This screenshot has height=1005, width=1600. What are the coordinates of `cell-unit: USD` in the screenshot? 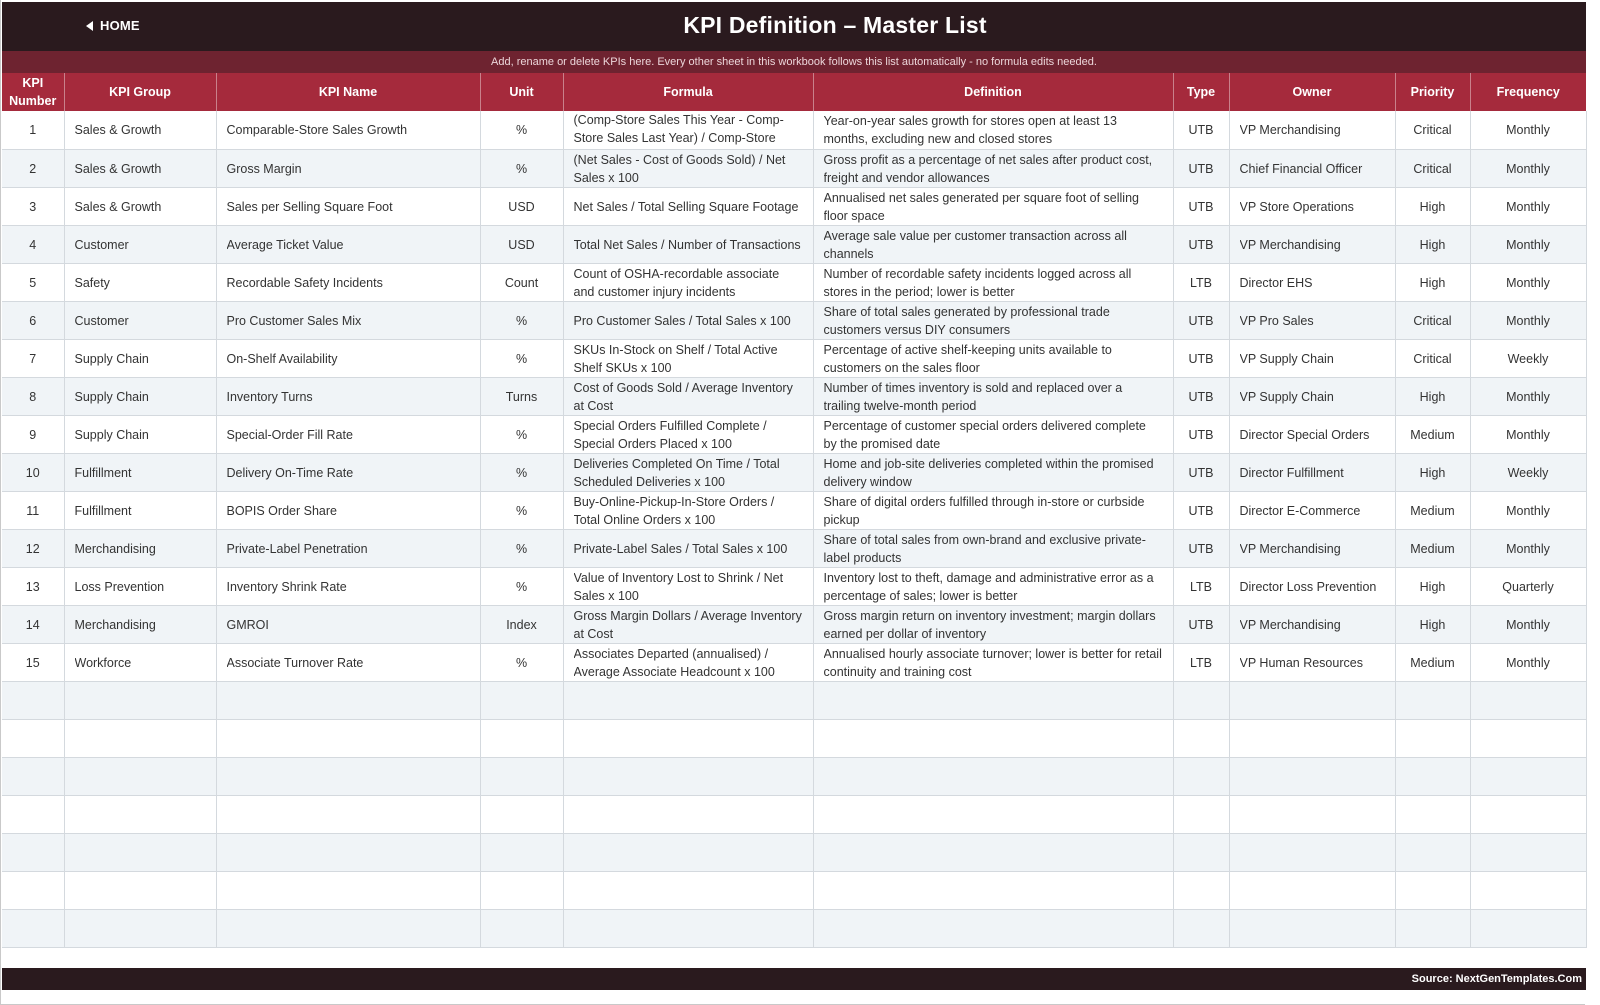 It's located at (522, 244).